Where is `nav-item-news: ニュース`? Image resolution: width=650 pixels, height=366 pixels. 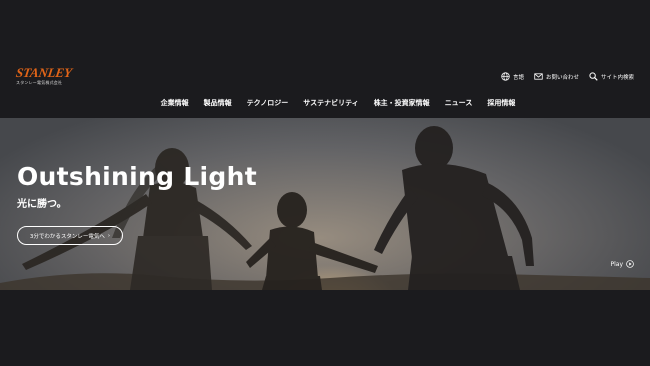 nav-item-news: ニュース is located at coordinates (459, 103).